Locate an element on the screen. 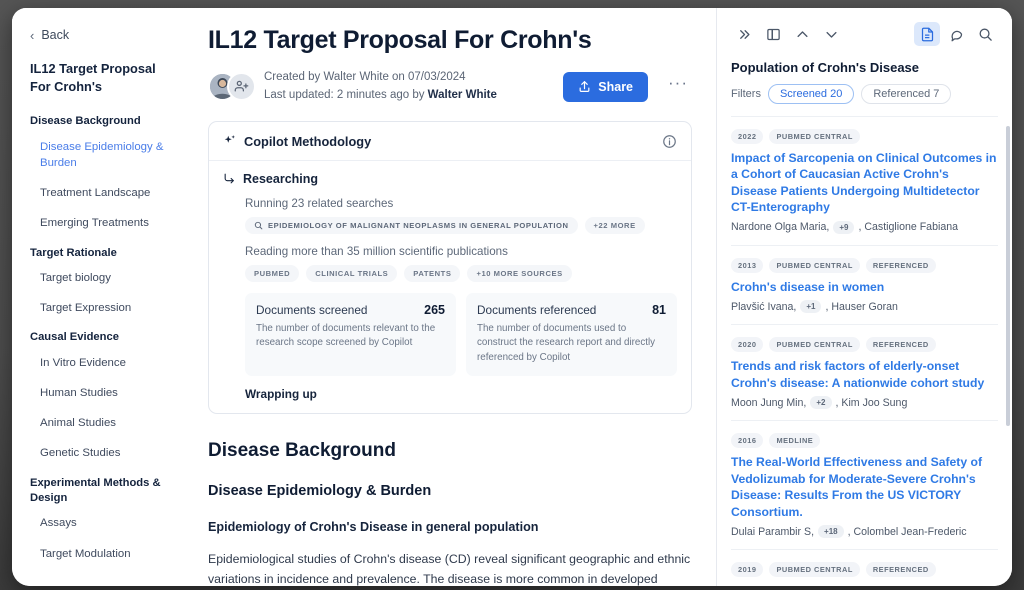 The width and height of the screenshot is (1024, 590). outline-item-14: Target Modulation is located at coordinates (105, 554).